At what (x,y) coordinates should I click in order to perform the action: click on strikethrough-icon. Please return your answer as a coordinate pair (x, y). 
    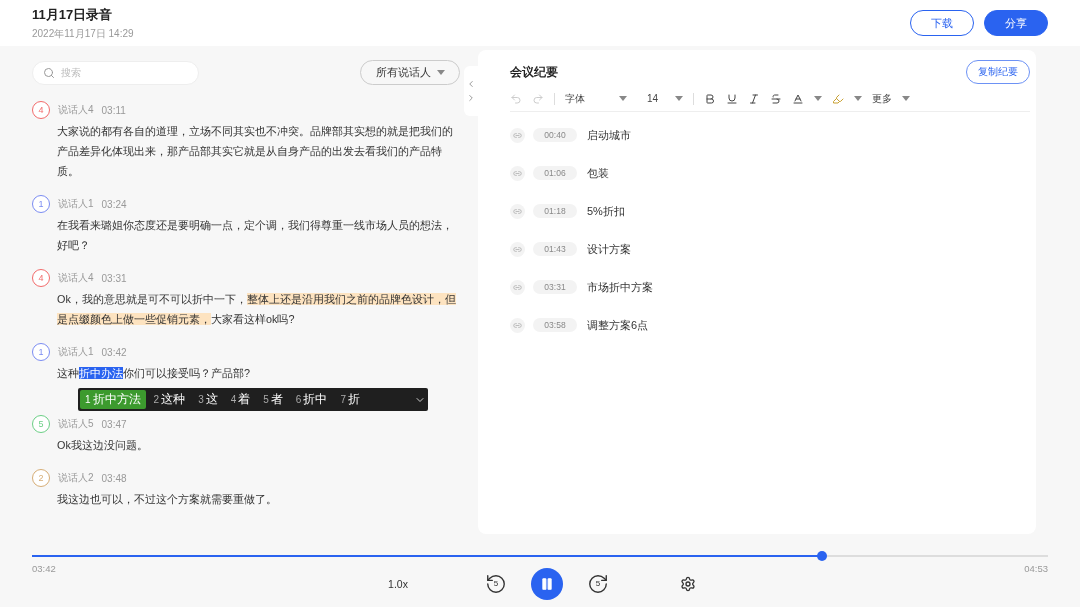
    Looking at the image, I should click on (776, 98).